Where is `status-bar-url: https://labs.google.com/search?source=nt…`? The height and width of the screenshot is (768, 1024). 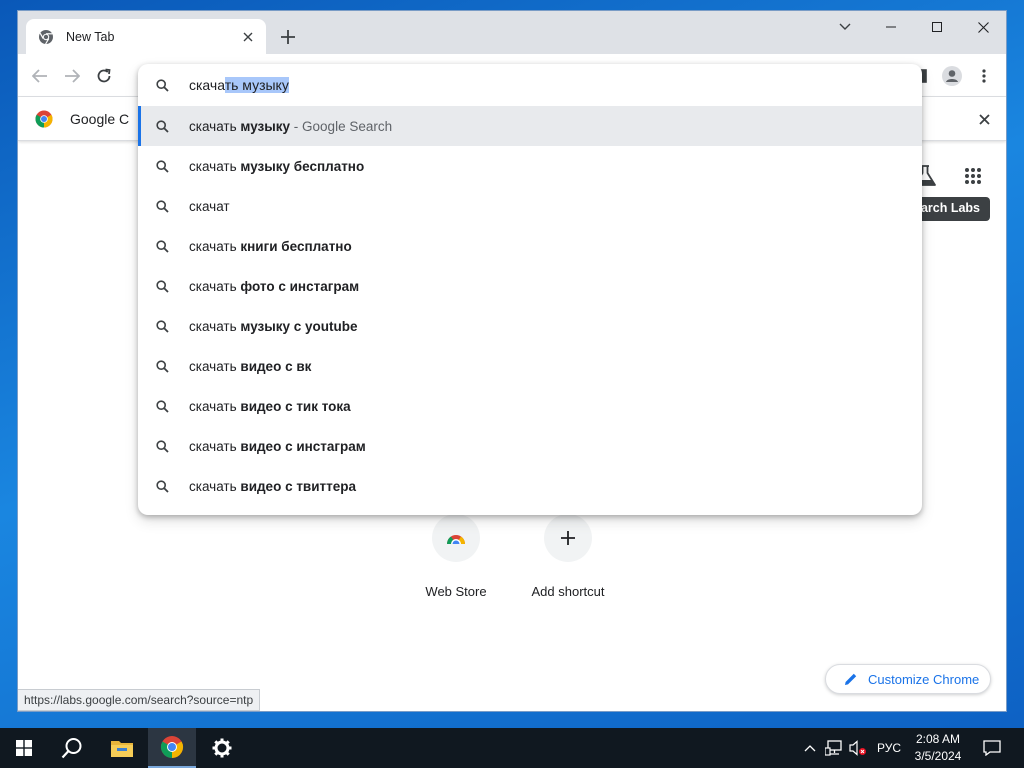
status-bar-url: https://labs.google.com/search?source=nt… is located at coordinates (139, 700).